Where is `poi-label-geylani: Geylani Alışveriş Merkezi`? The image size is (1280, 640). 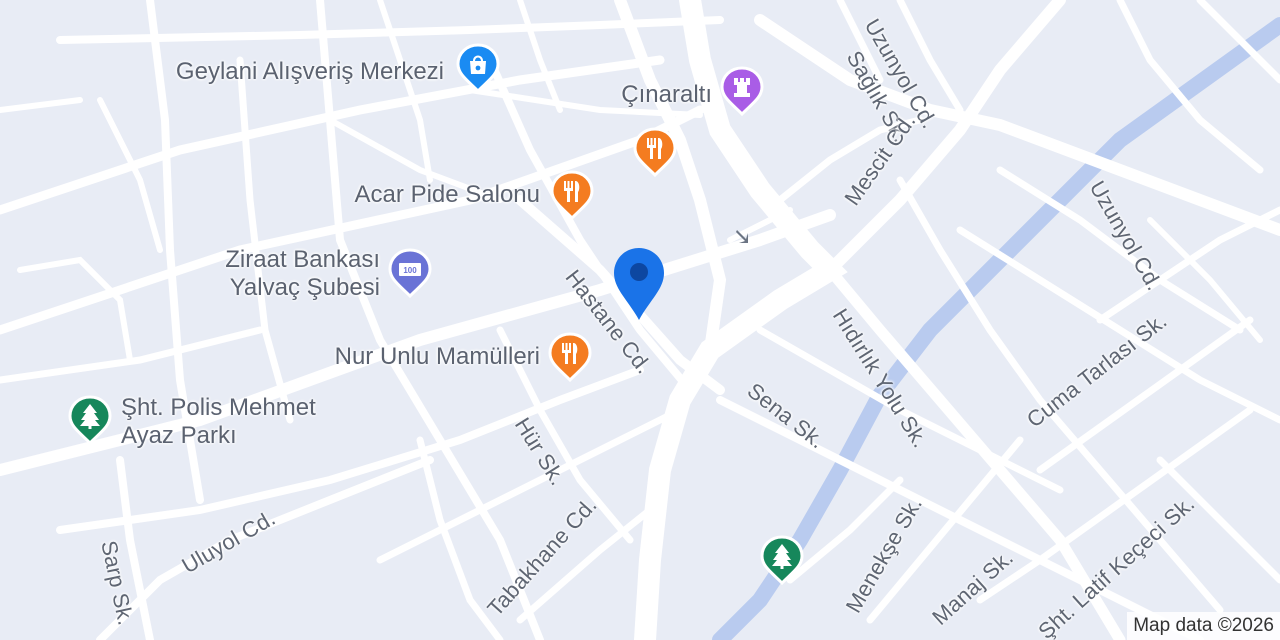 poi-label-geylani: Geylani Alışveriş Merkezi is located at coordinates (310, 72).